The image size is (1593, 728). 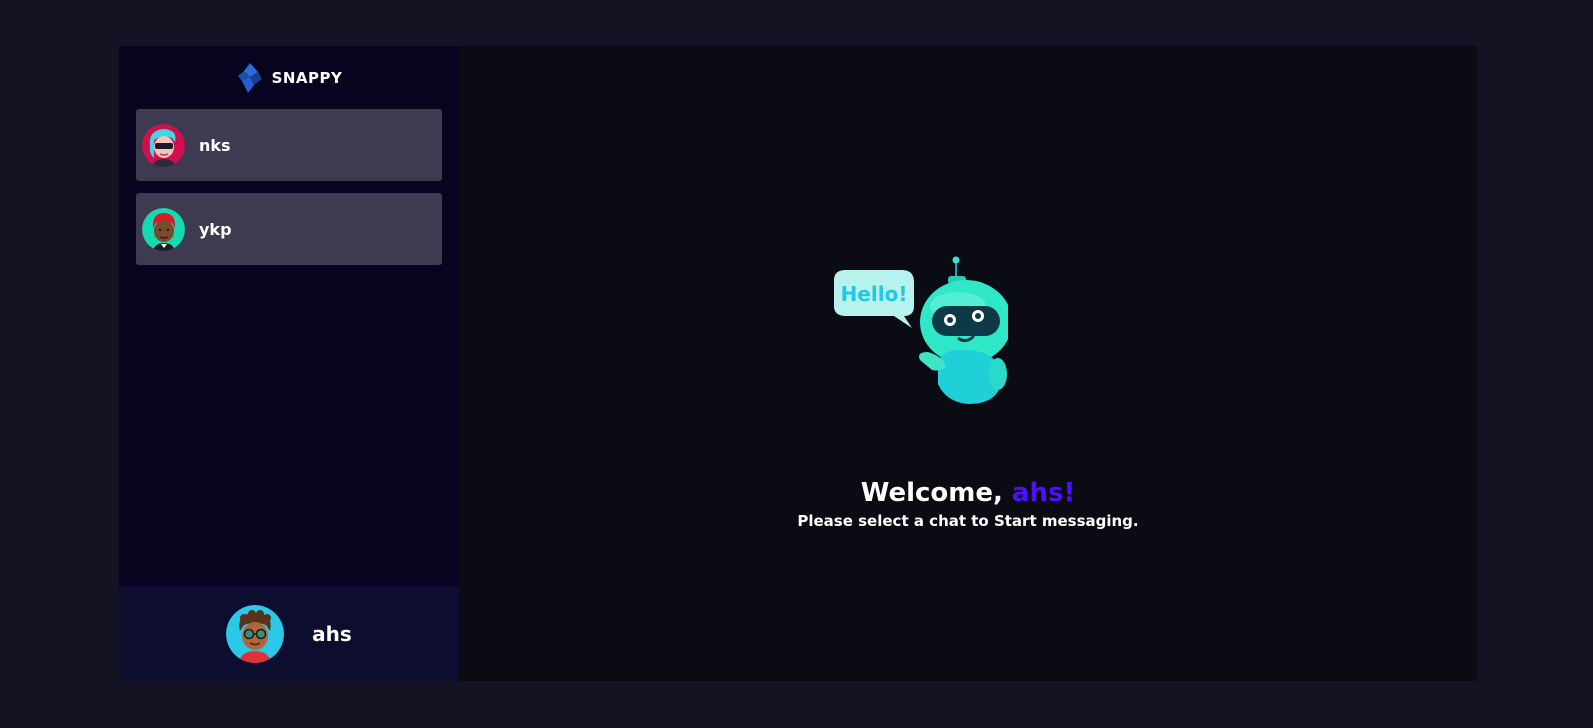 I want to click on avatar-red-hair-green-bg-icon, so click(x=163, y=229).